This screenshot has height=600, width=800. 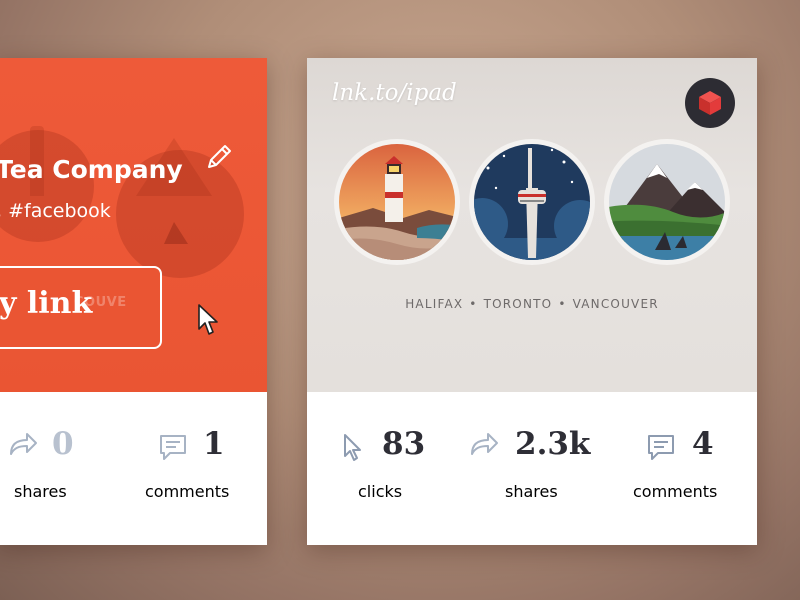 I want to click on cursor-pointer-icon, so click(x=352, y=447).